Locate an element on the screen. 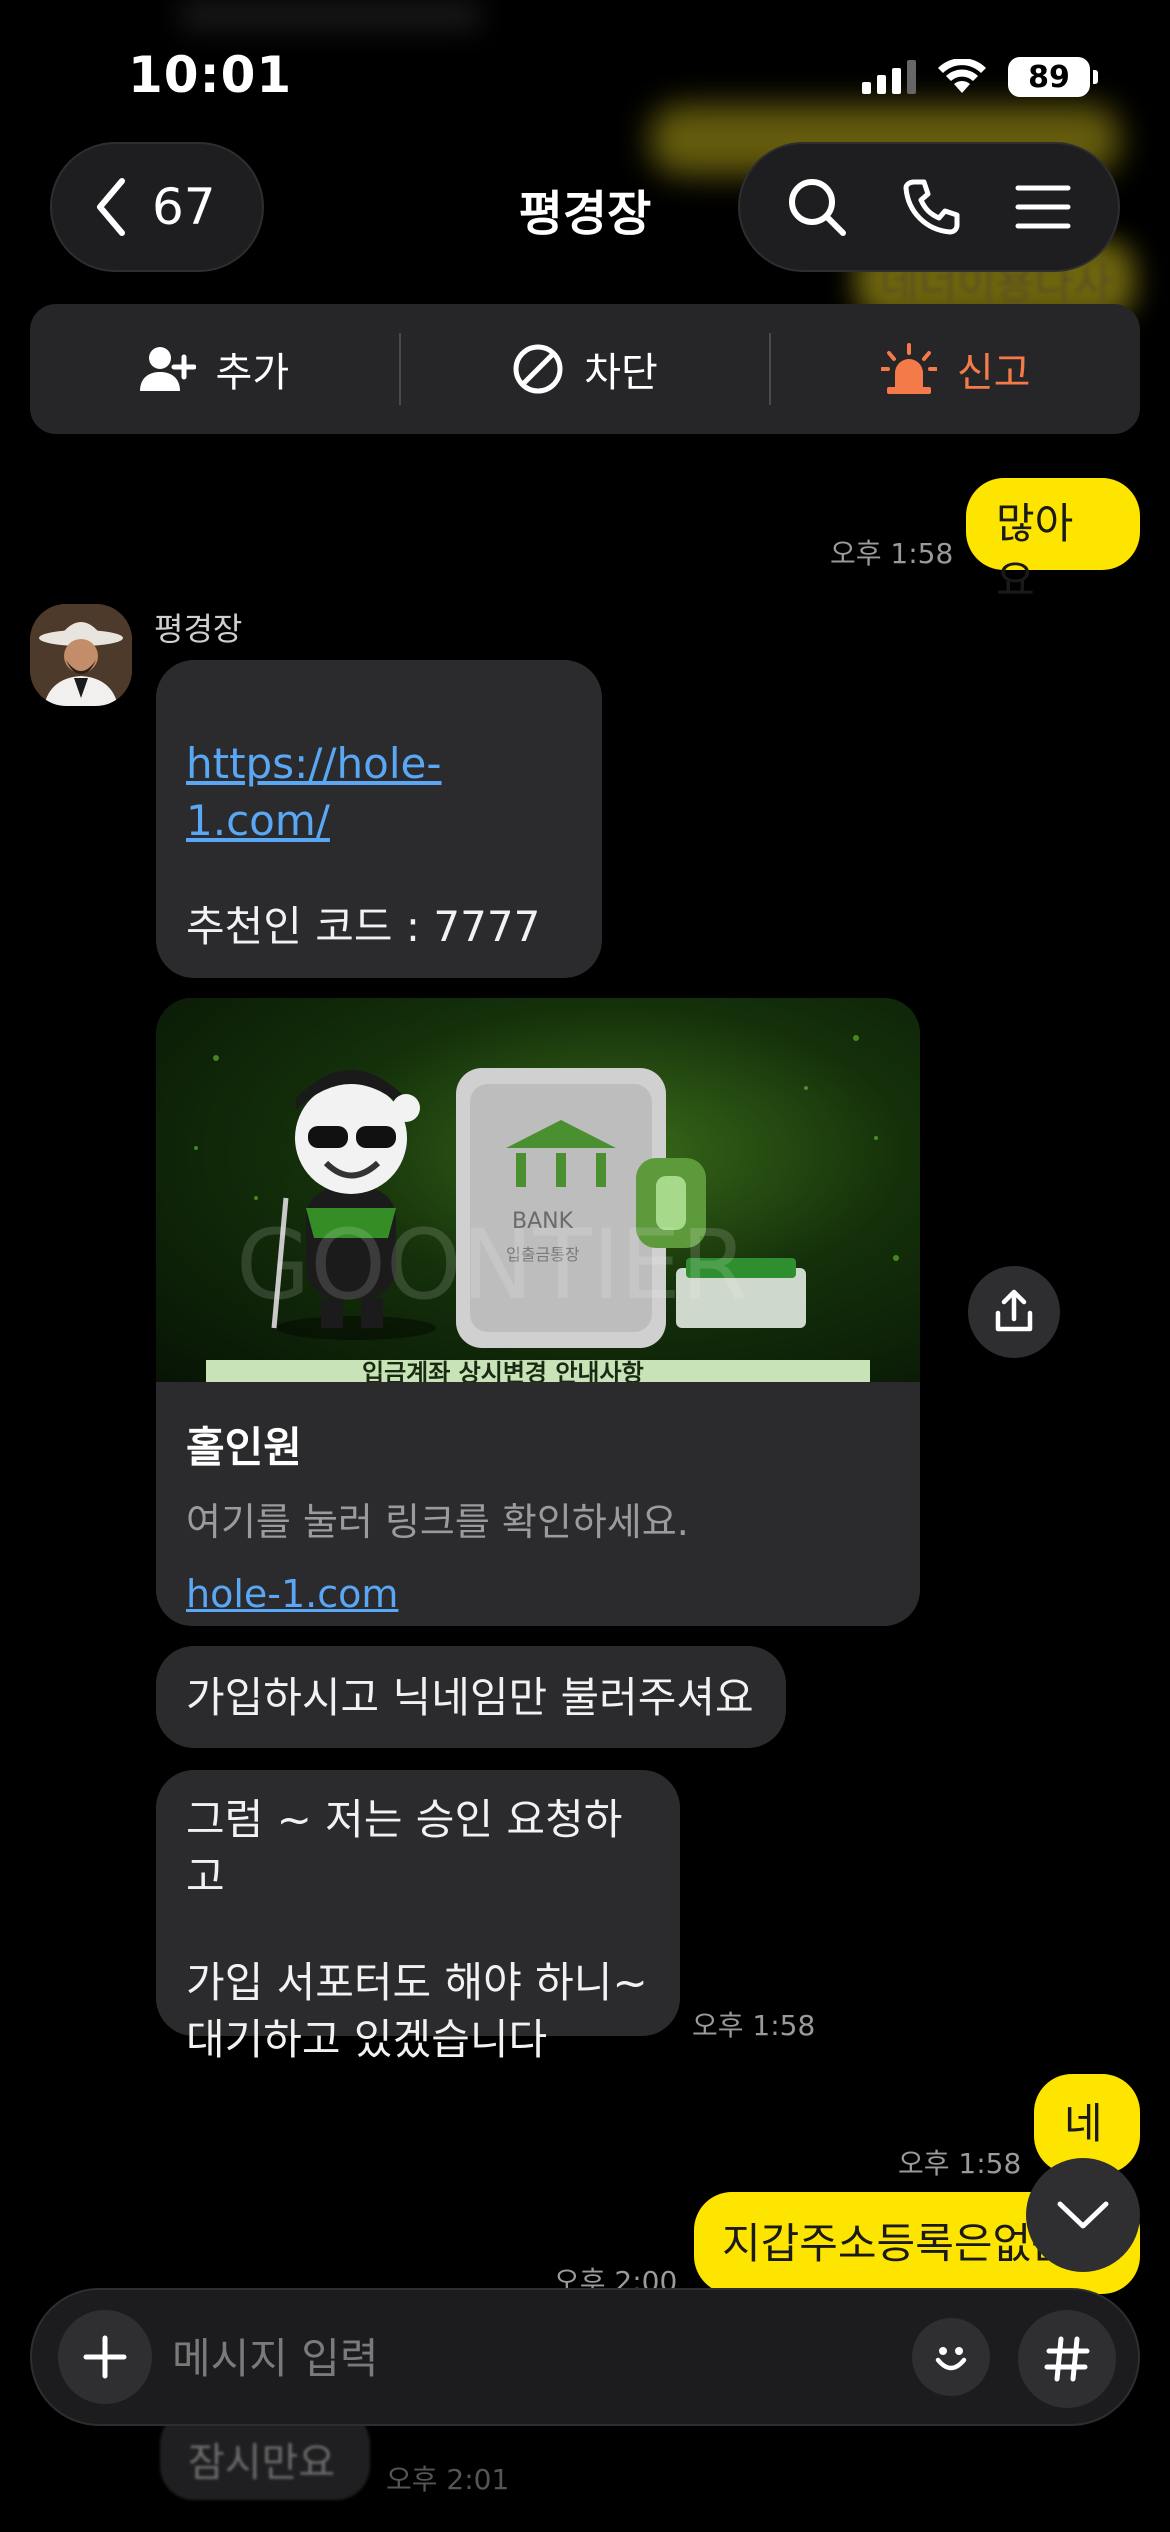 The image size is (1170, 2532). back-button: 67 is located at coordinates (157, 207).